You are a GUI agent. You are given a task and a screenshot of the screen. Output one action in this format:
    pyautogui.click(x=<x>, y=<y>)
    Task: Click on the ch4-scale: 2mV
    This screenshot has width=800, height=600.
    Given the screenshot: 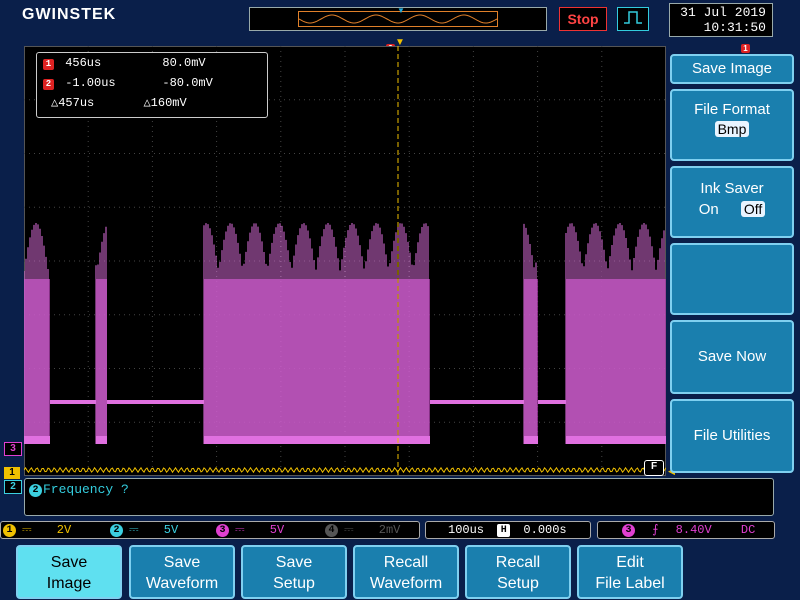 What is the action you would take?
    pyautogui.click(x=389, y=530)
    